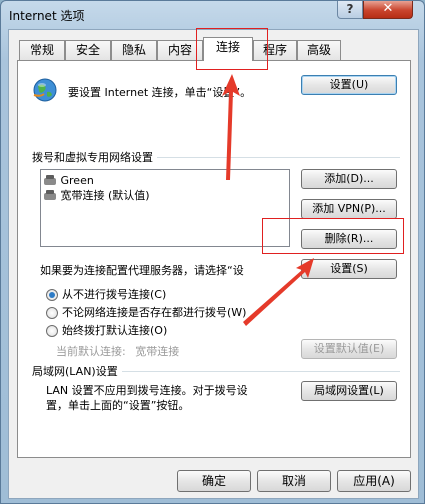 Image resolution: width=425 pixels, height=504 pixels. I want to click on annotation-arrows, so click(268, 200).